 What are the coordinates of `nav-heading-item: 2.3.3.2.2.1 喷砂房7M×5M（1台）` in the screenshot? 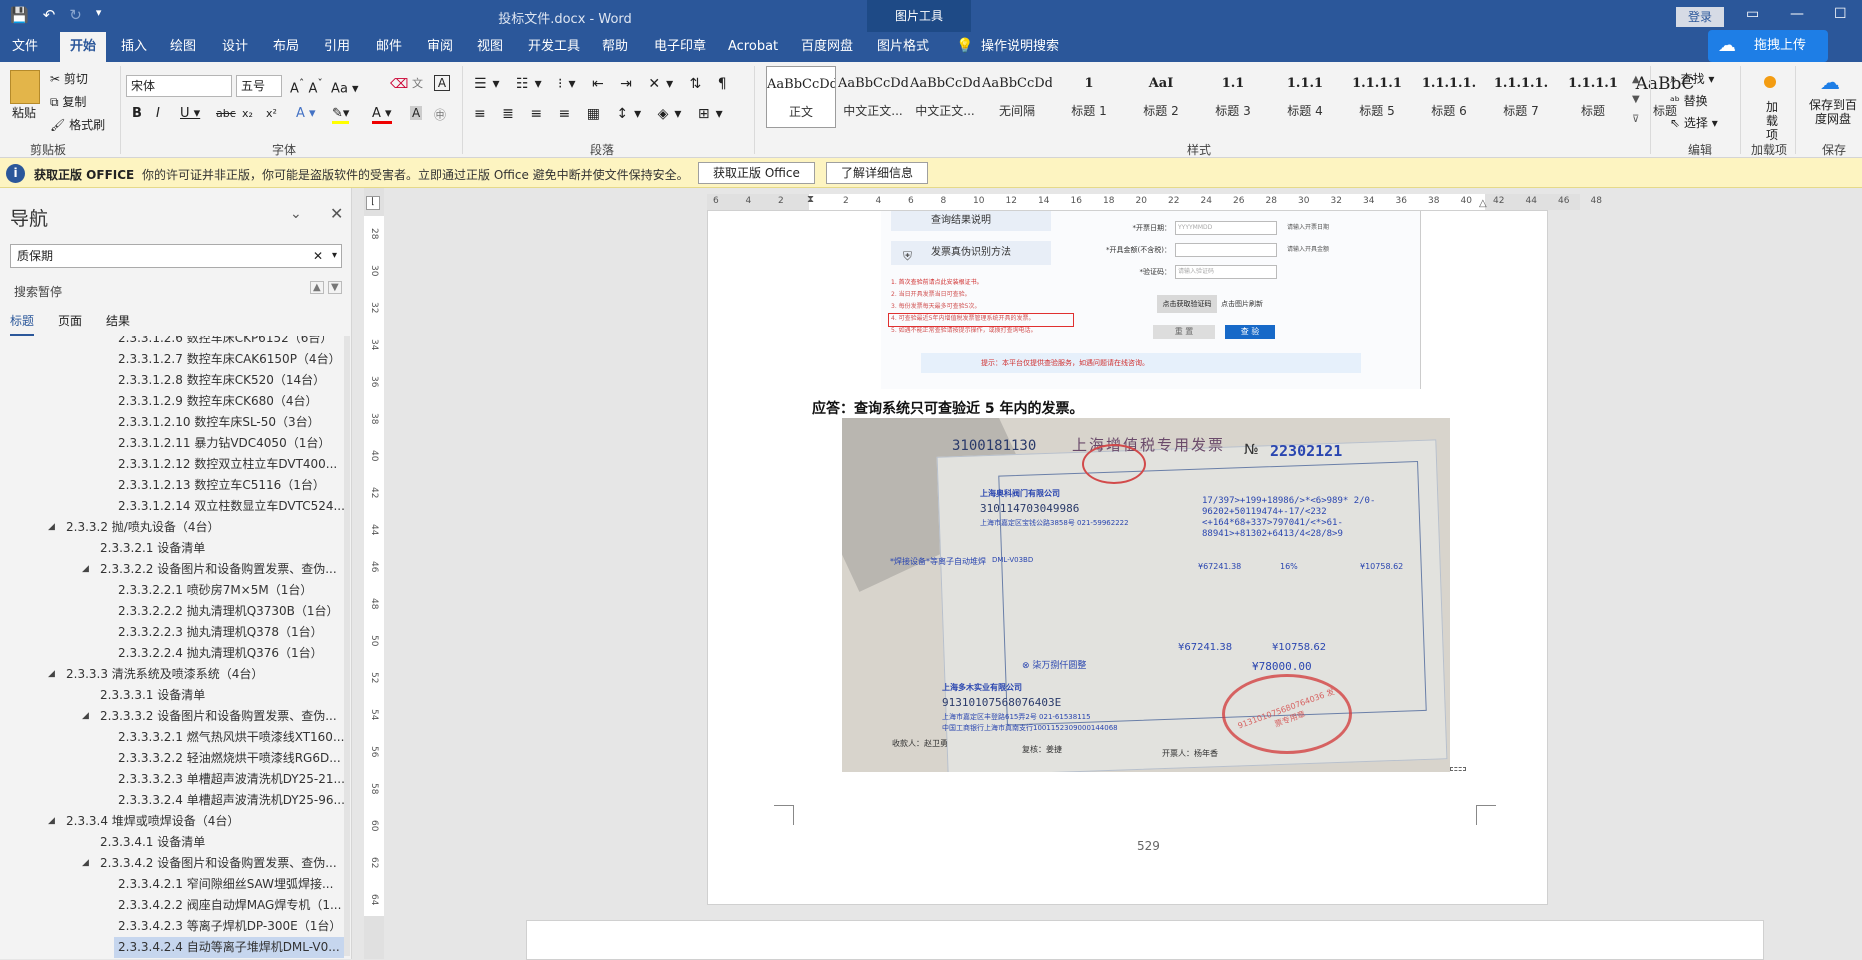 It's located at (215, 590).